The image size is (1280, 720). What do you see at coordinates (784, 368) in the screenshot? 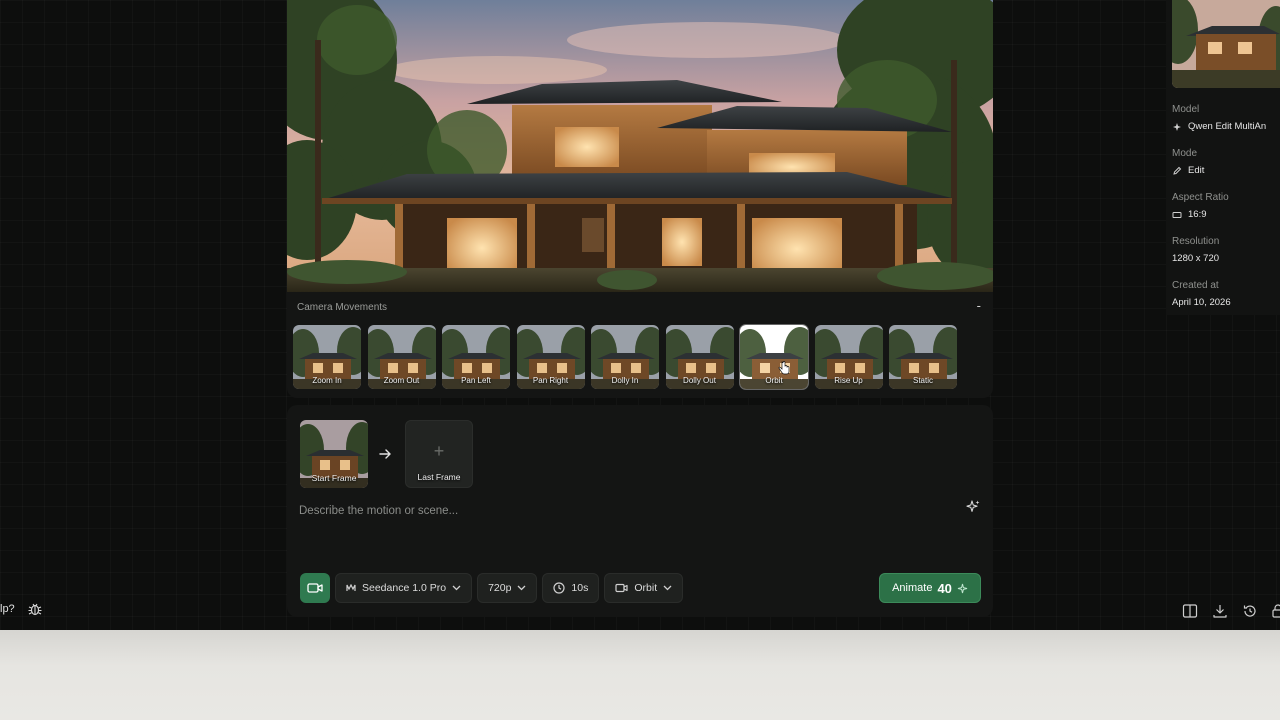
I see `hand-cursor-icon` at bounding box center [784, 368].